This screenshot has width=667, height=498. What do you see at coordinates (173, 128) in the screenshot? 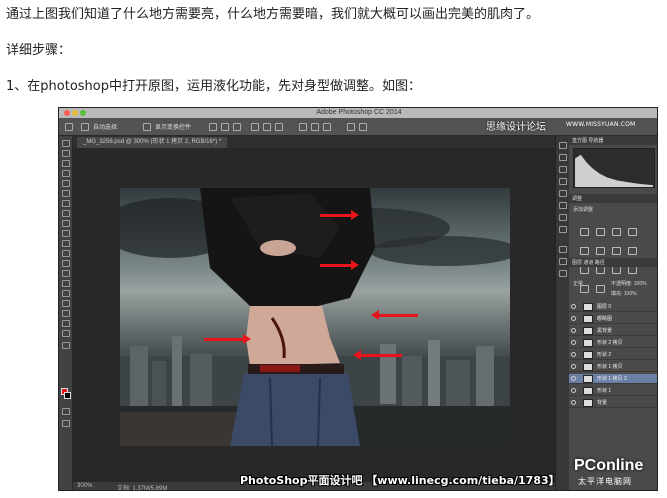
I see `show-transform-label: 显示变换控件` at bounding box center [173, 128].